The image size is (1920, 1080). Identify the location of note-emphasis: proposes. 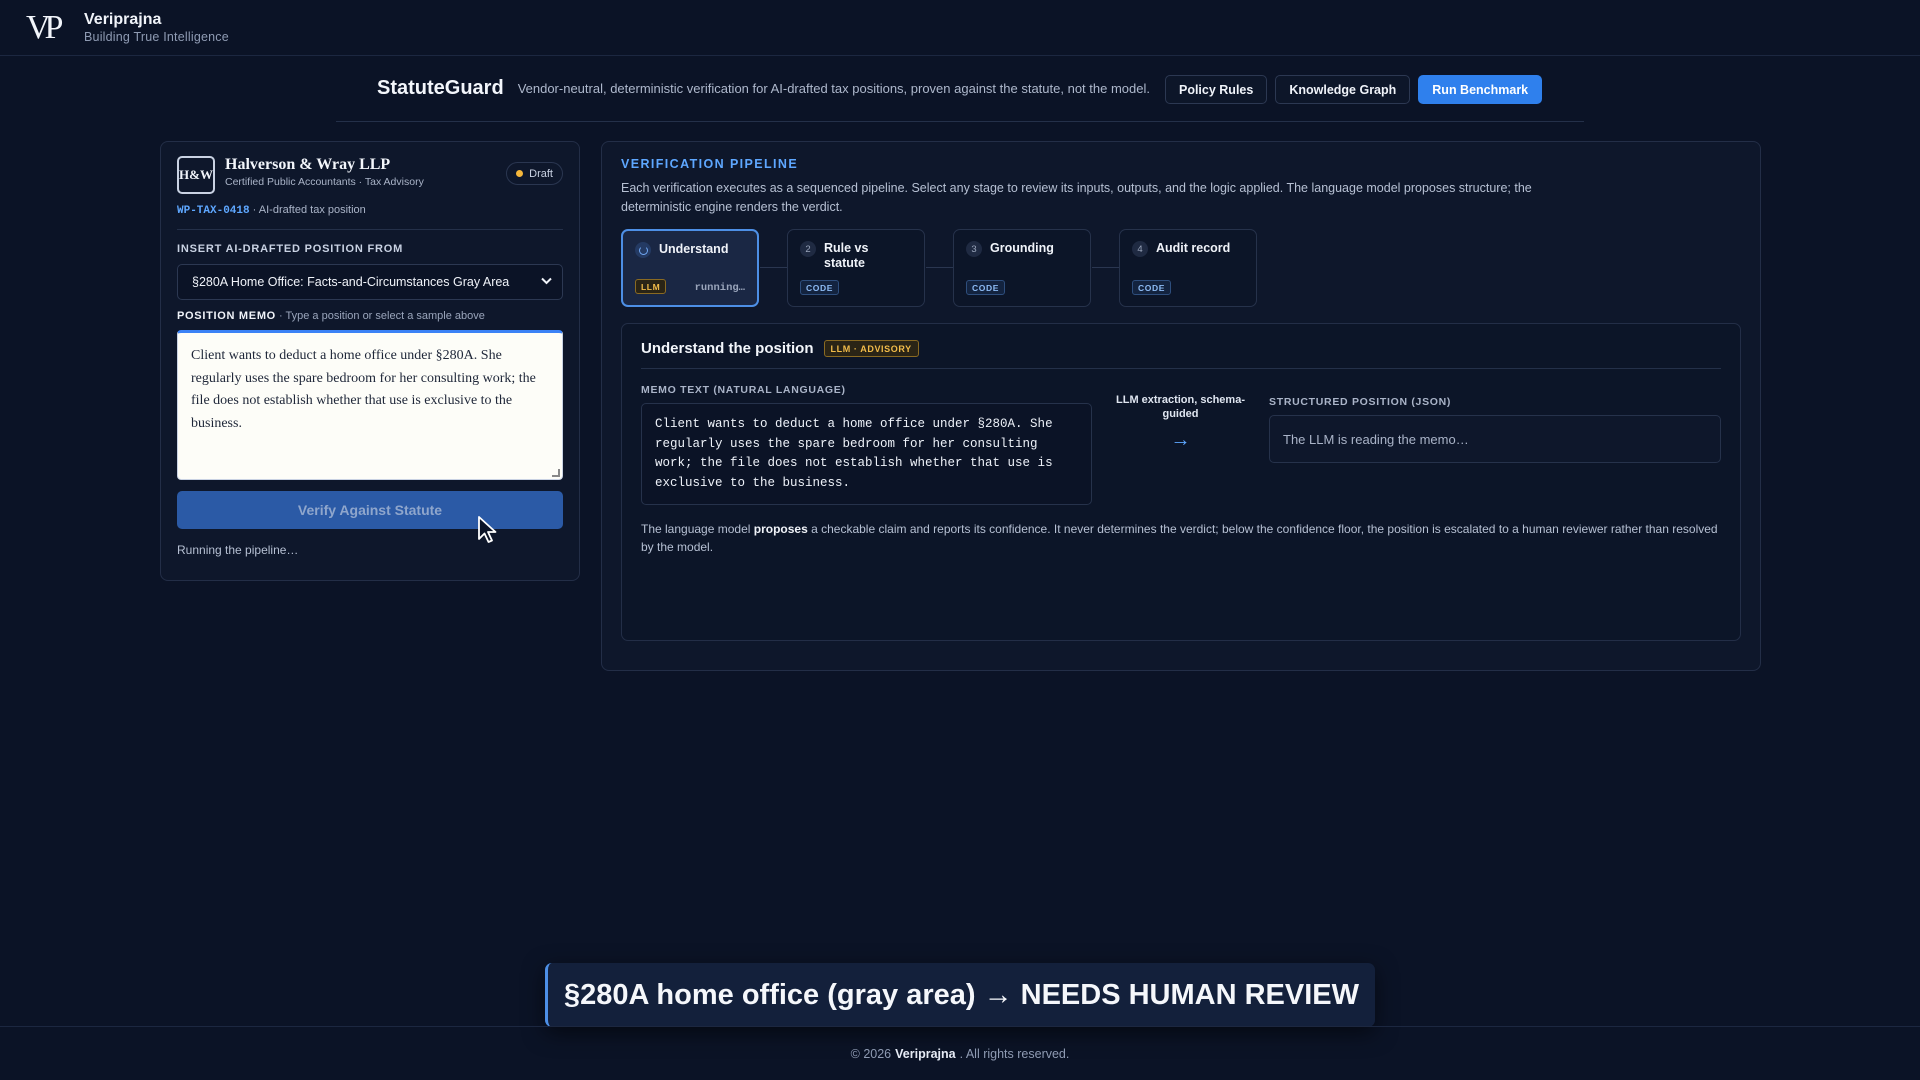
(780, 529).